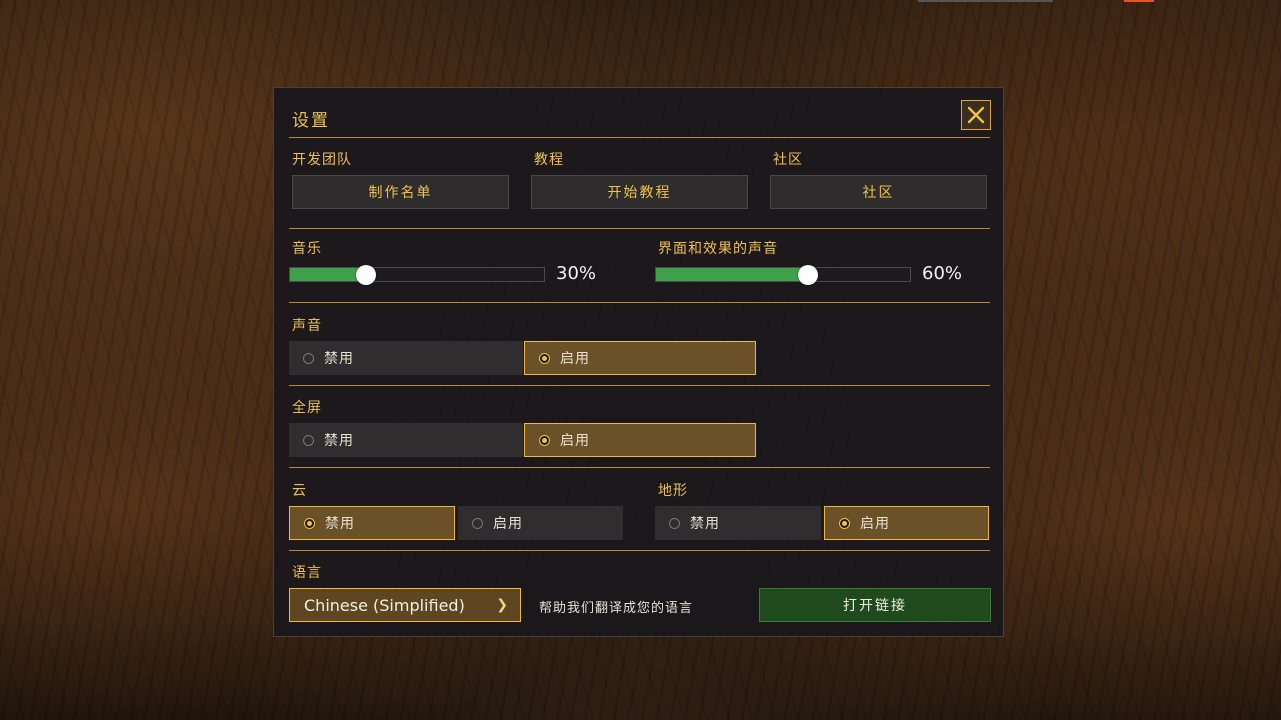  Describe the element at coordinates (400, 192) in the screenshot. I see `credits-button: 制作名单` at that location.